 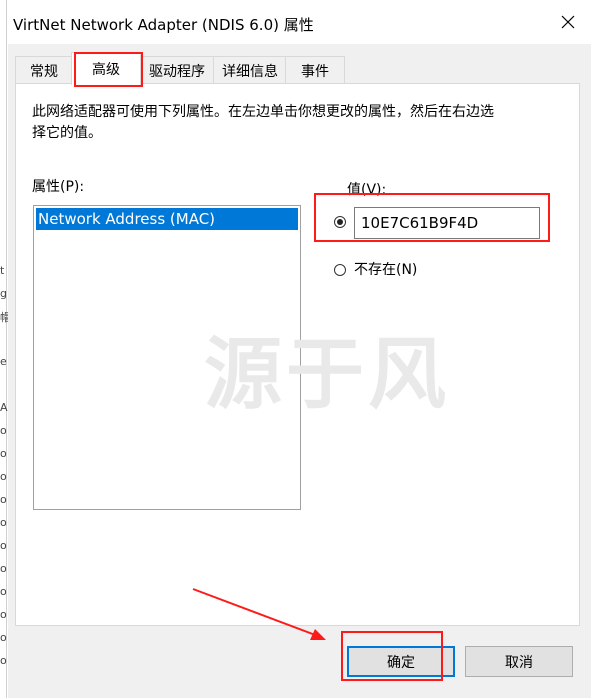 I want to click on ok-button: 确定, so click(x=401, y=661).